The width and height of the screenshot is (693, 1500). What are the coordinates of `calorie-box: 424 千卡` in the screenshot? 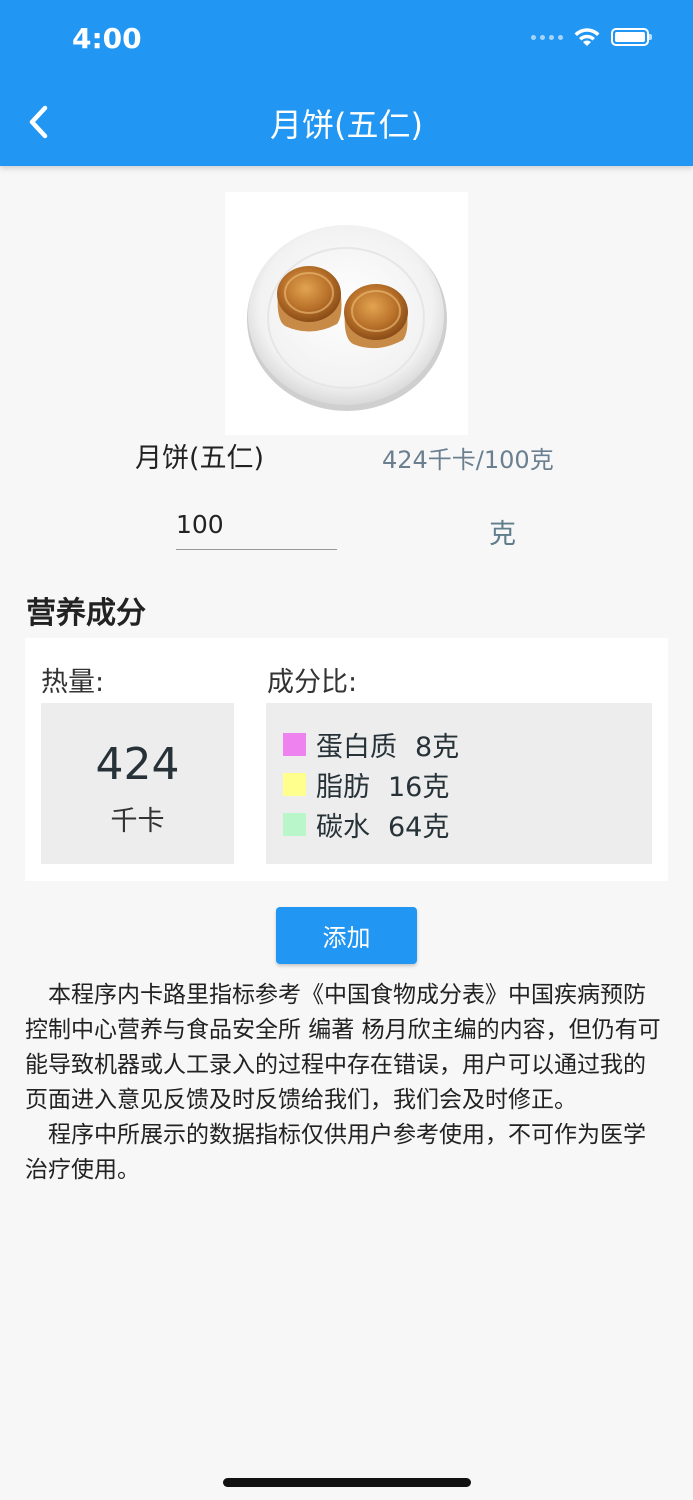 It's located at (137, 783).